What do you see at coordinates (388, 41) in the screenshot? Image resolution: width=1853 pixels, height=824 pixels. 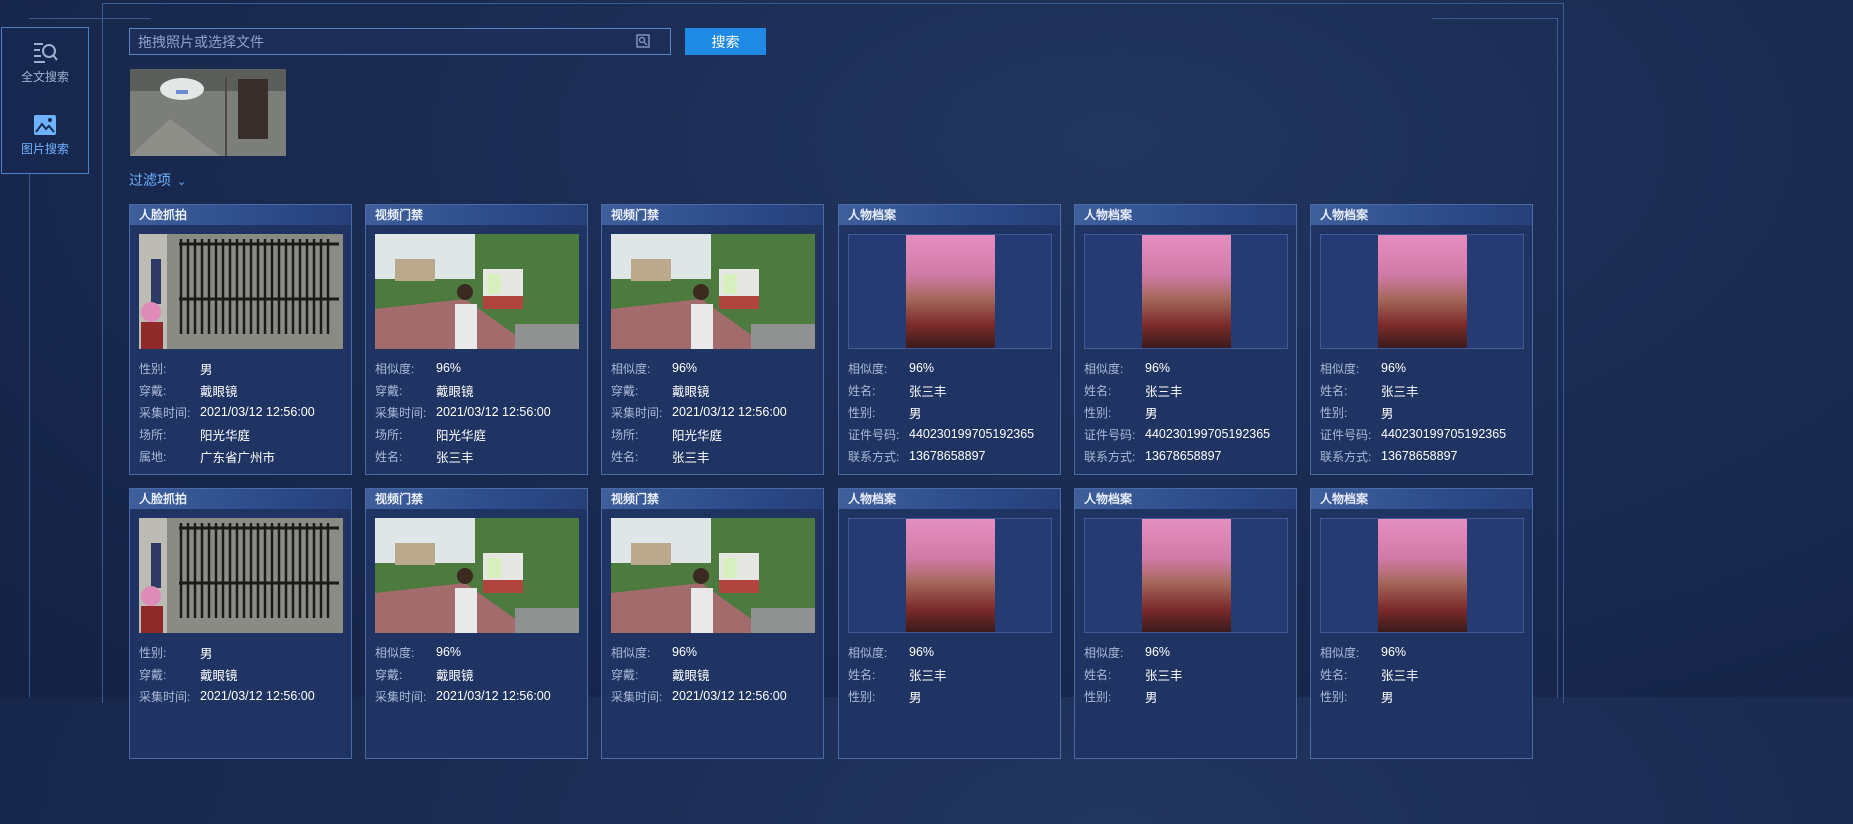 I see `search-input` at bounding box center [388, 41].